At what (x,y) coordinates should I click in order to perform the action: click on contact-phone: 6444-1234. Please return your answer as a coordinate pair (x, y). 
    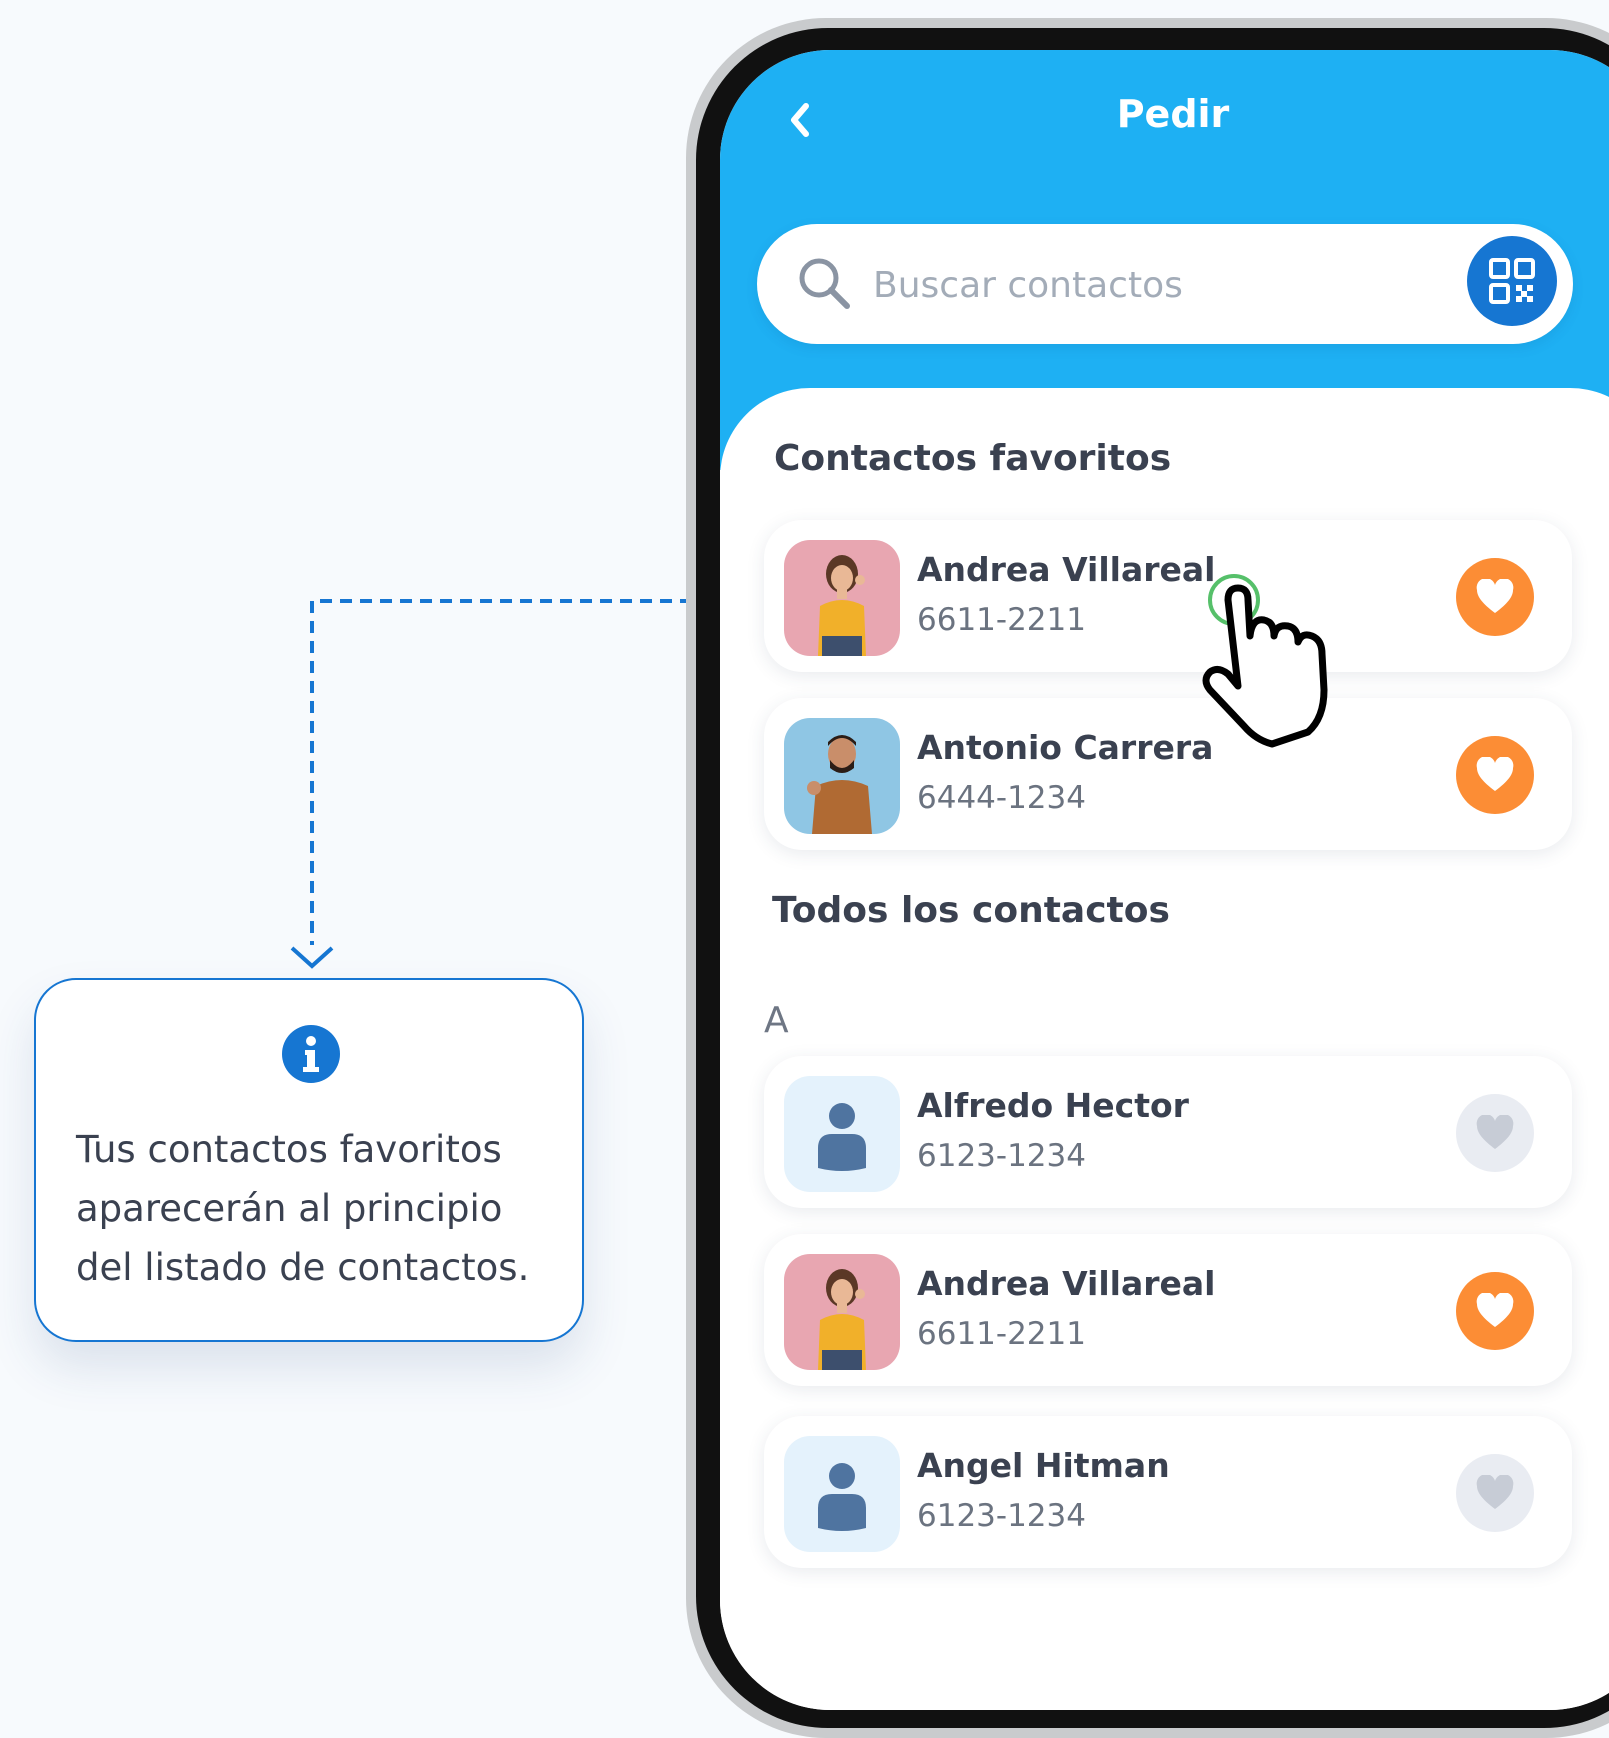
    Looking at the image, I should click on (1001, 798).